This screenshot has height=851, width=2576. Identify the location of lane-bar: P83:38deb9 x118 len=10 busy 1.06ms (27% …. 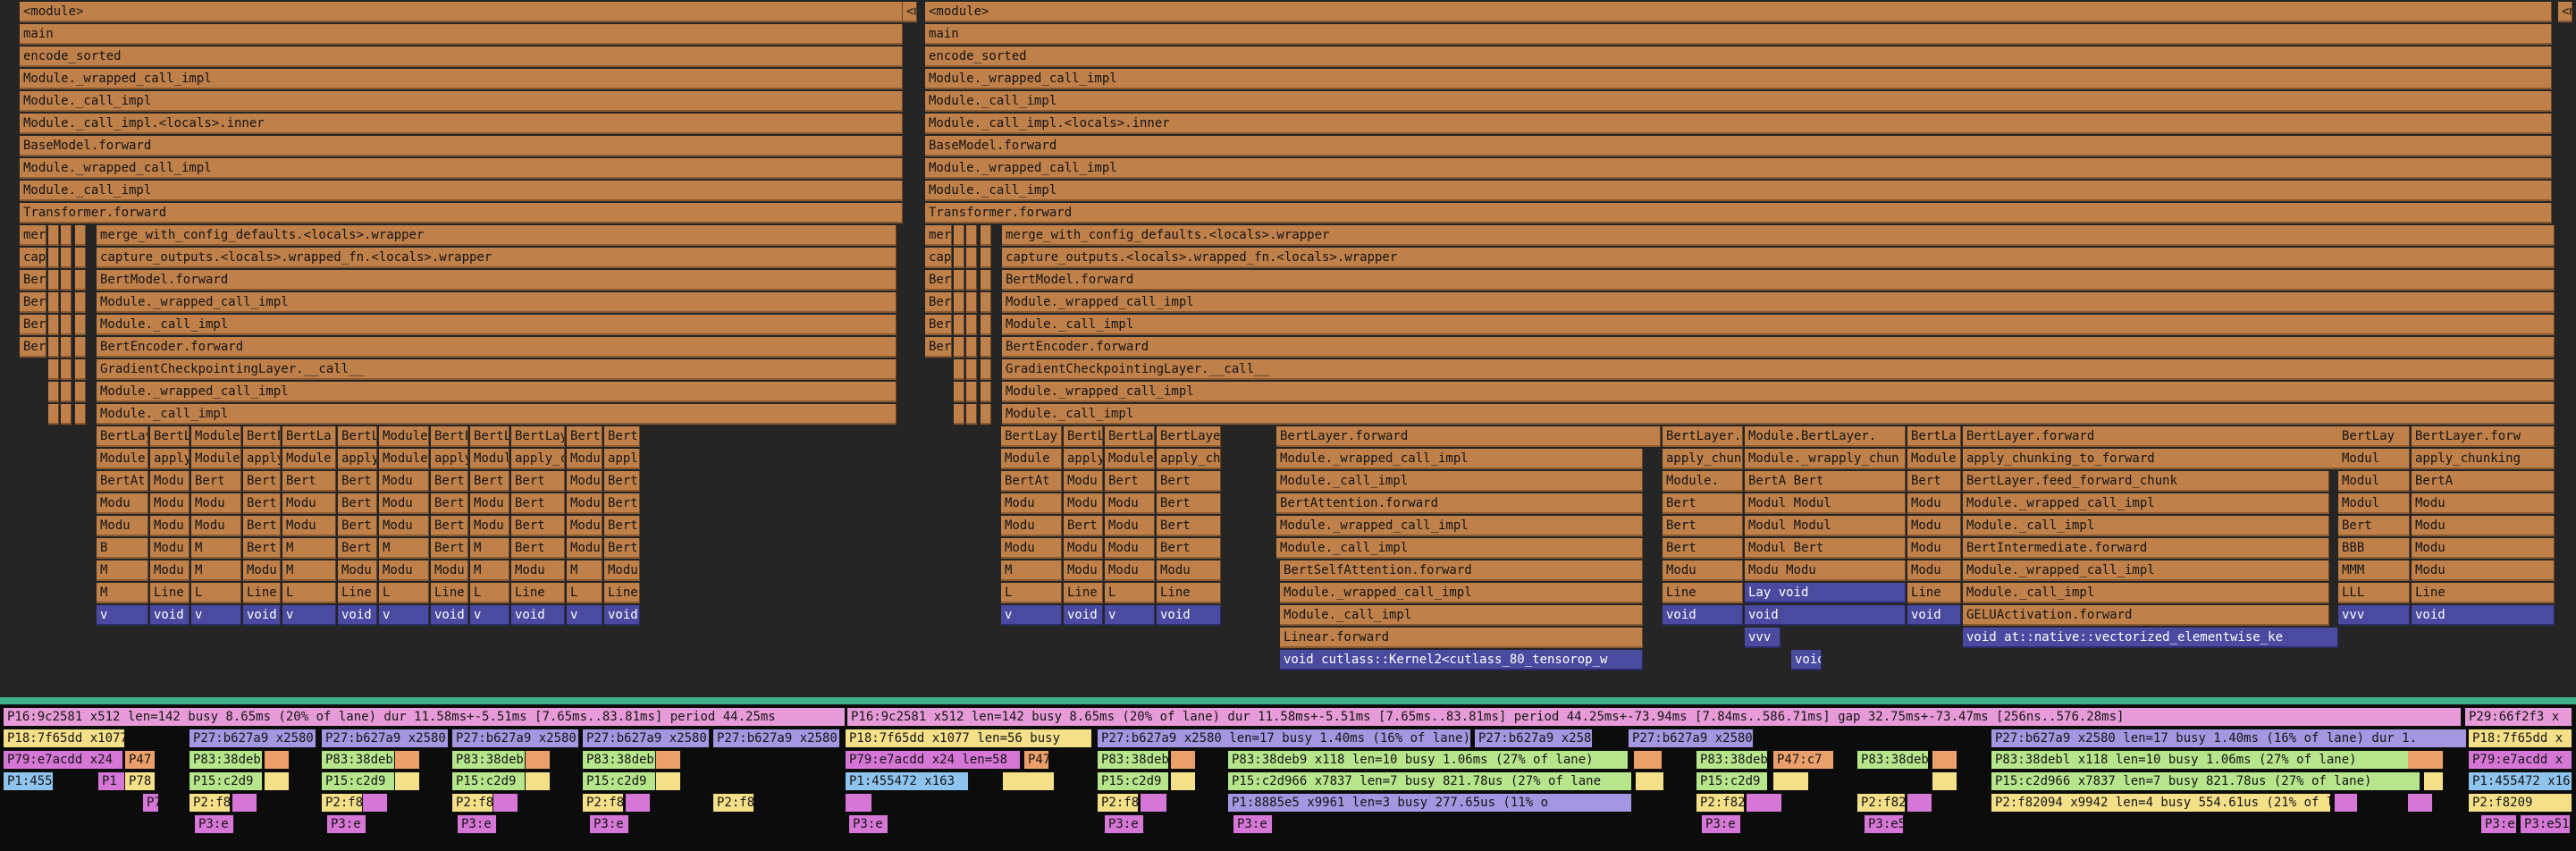
(1429, 760).